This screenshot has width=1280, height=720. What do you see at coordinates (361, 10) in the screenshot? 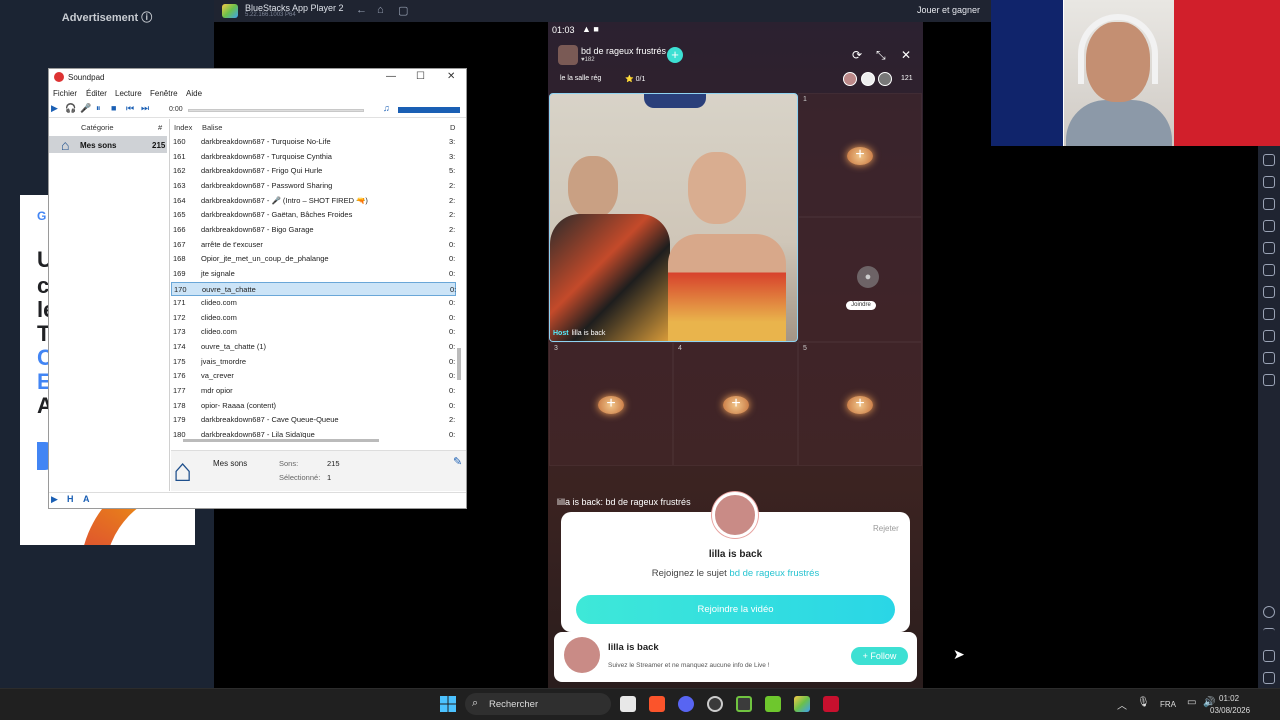
I see `back-icon: ←` at bounding box center [361, 10].